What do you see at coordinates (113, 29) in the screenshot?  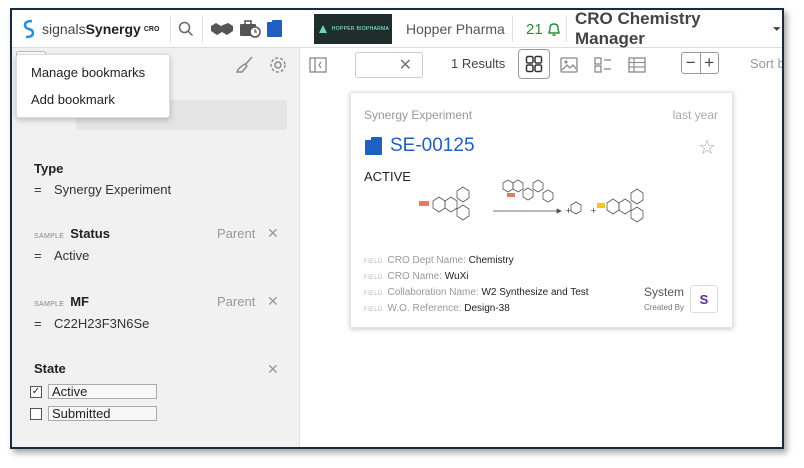 I see `logo-text-bold: Synergy` at bounding box center [113, 29].